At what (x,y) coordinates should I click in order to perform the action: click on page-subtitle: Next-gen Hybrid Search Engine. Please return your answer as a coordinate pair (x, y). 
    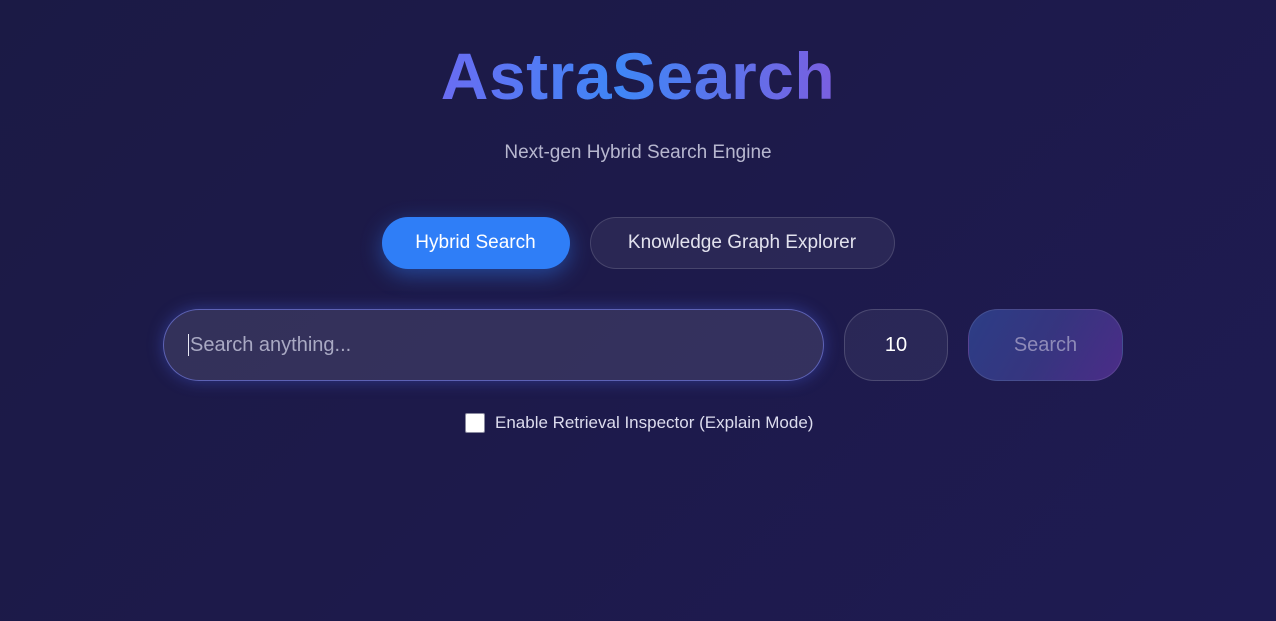
    Looking at the image, I should click on (638, 152).